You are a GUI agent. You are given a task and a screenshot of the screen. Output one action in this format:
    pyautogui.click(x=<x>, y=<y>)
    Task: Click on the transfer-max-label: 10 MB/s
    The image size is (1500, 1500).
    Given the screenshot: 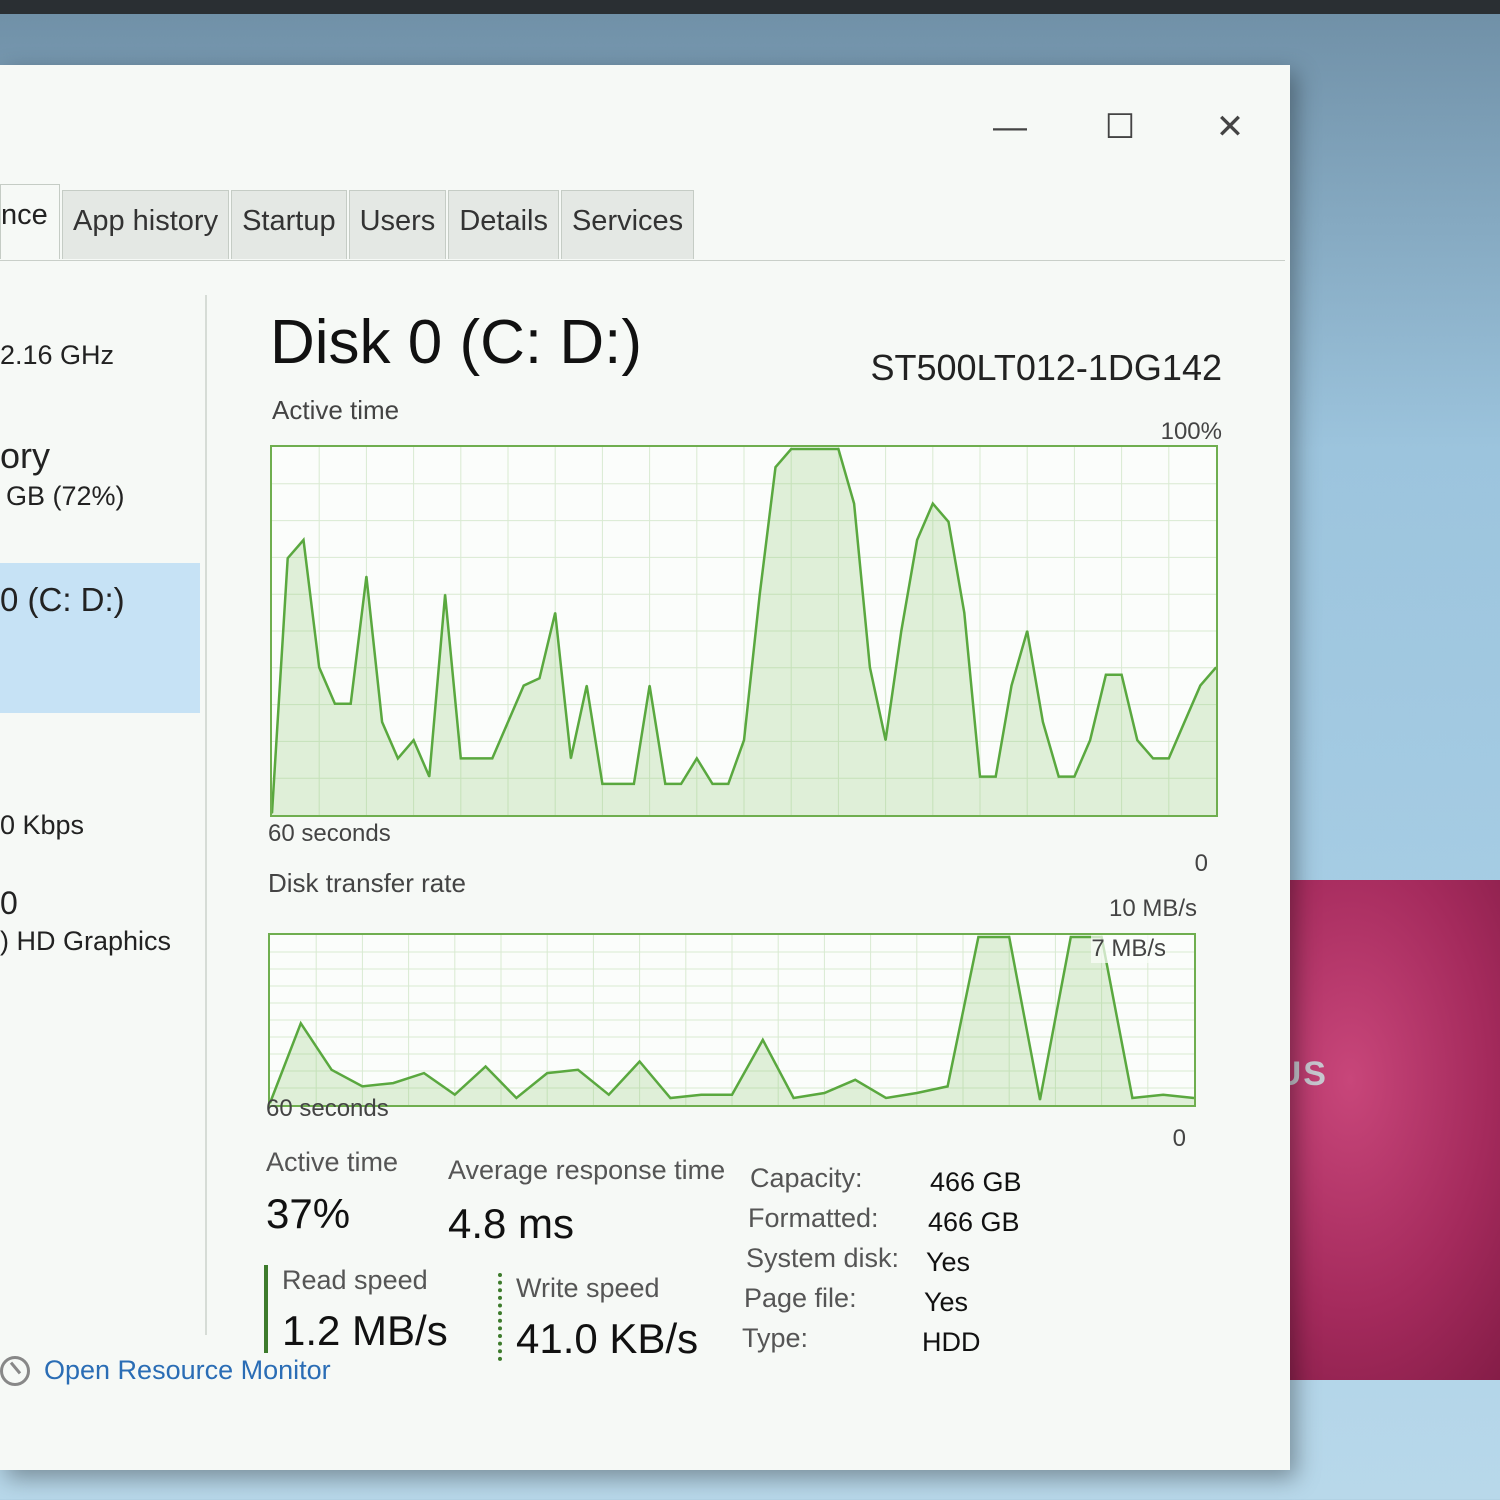 What is the action you would take?
    pyautogui.click(x=1152, y=908)
    